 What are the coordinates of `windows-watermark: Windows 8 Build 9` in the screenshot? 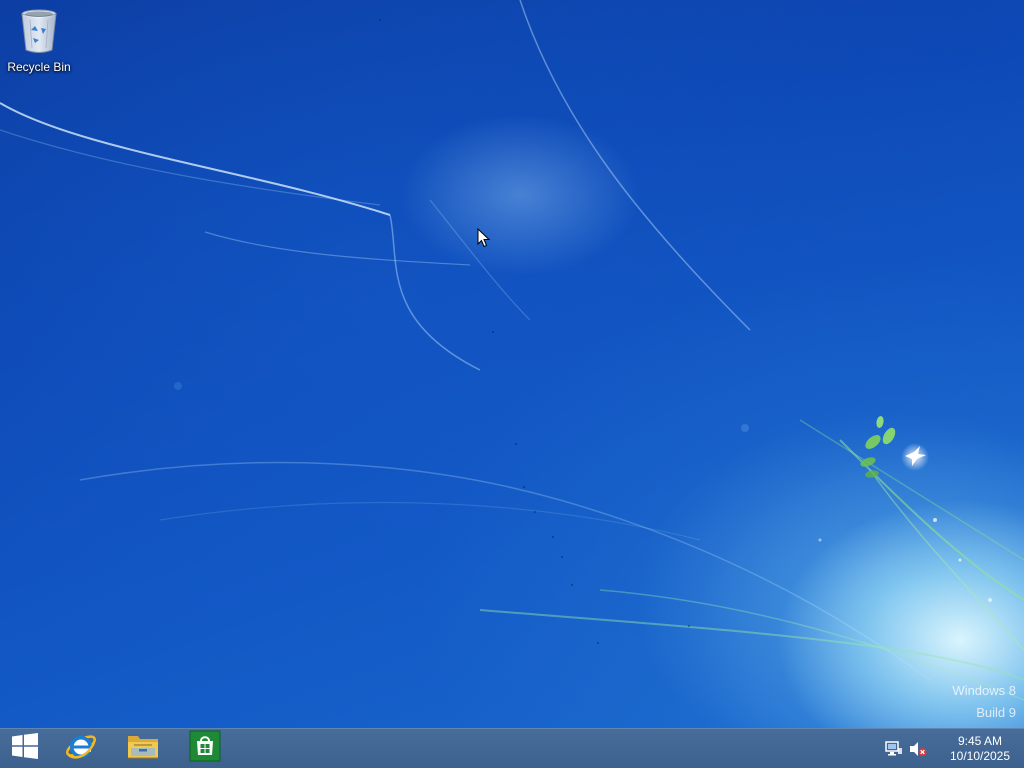 It's located at (956, 702).